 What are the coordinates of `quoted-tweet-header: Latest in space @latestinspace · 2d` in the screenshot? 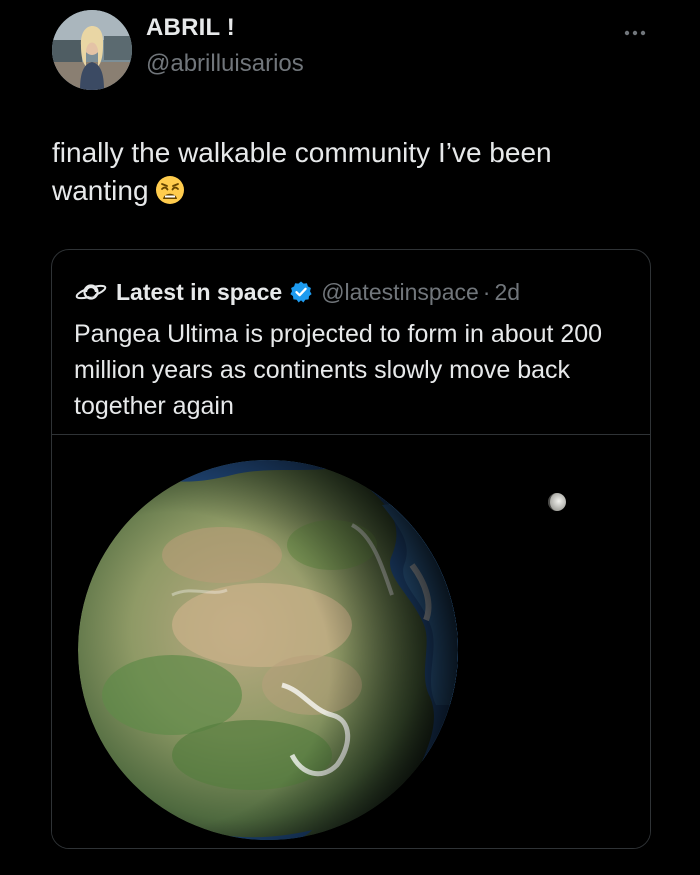 It's located at (297, 292).